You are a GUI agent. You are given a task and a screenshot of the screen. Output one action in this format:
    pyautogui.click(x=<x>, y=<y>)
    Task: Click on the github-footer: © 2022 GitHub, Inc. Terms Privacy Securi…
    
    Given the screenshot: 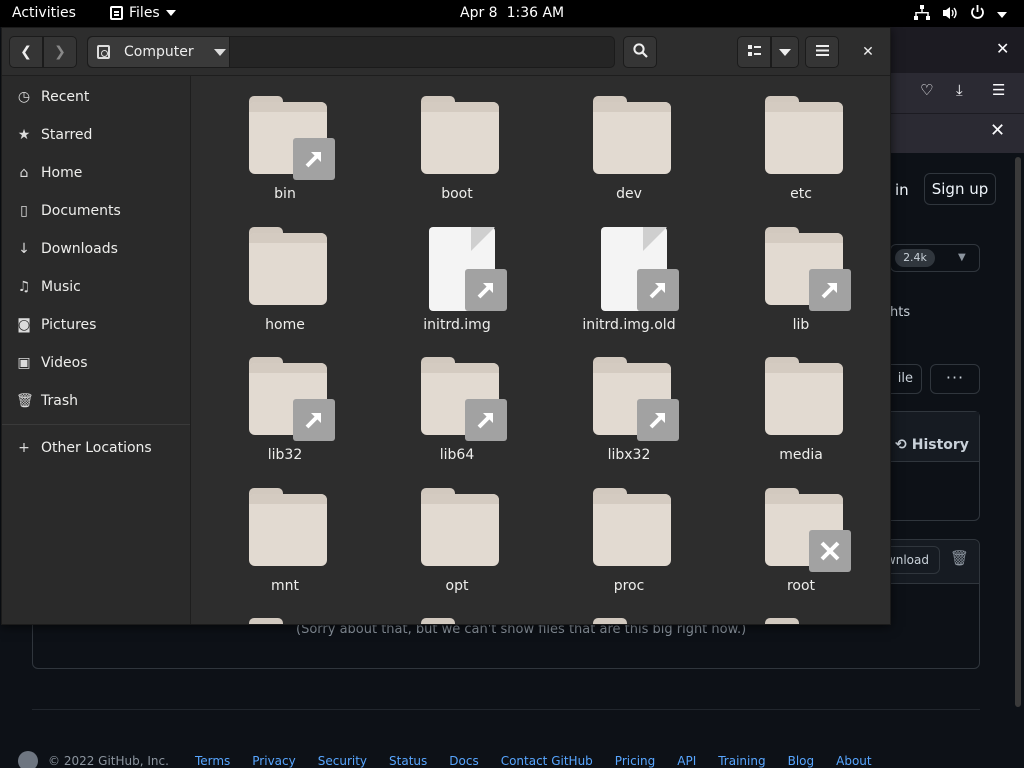 What is the action you would take?
    pyautogui.click(x=456, y=759)
    